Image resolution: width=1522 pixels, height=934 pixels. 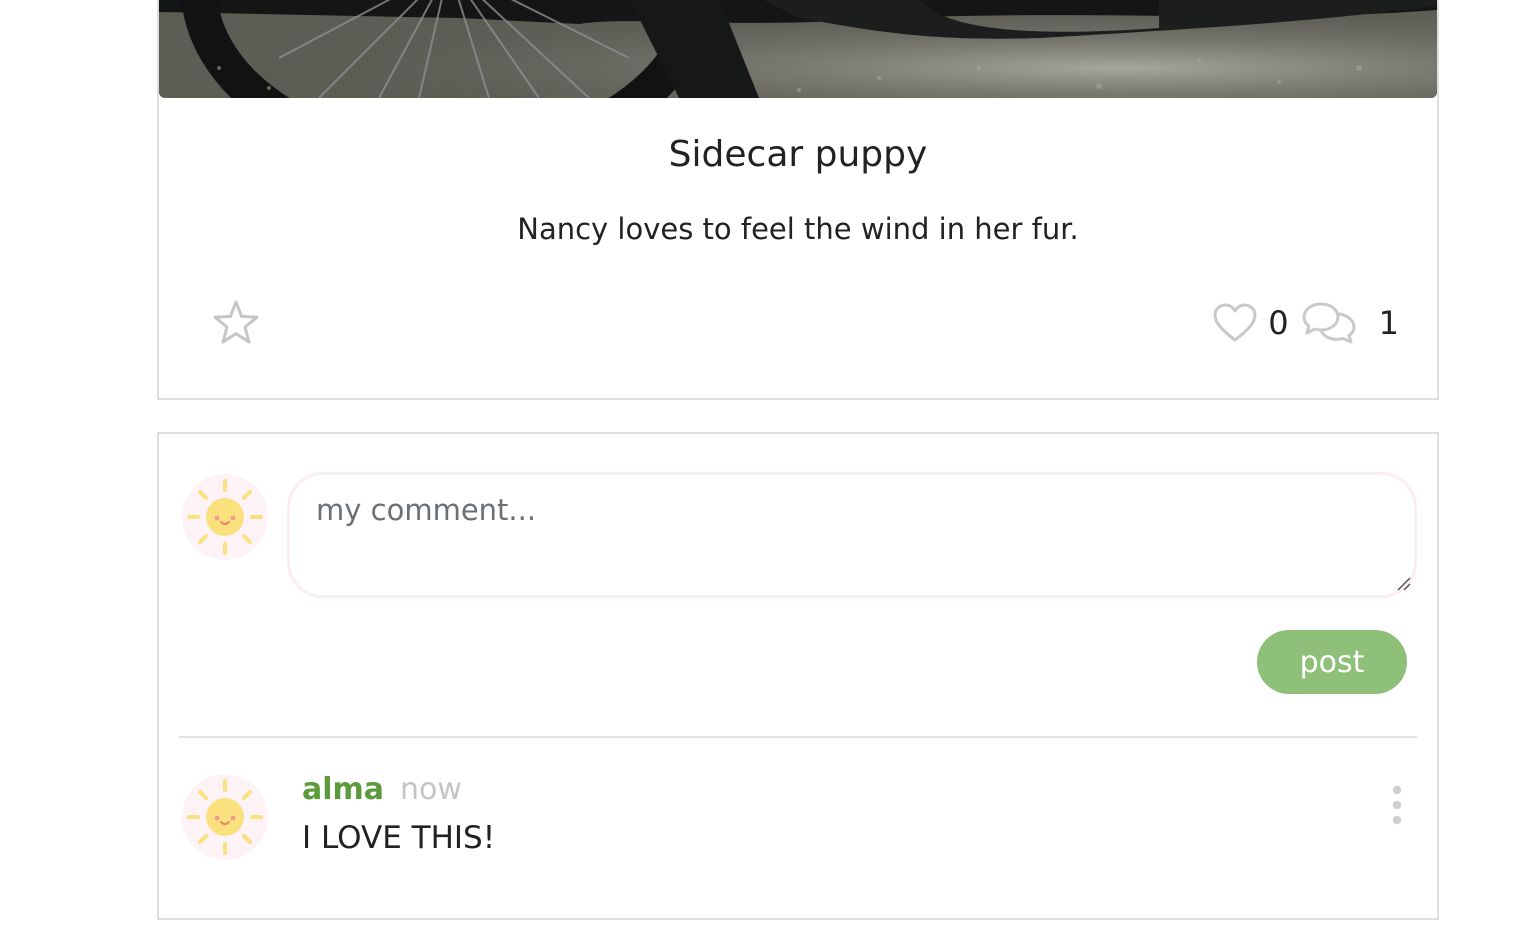 What do you see at coordinates (343, 789) in the screenshot?
I see `comment-author: alma` at bounding box center [343, 789].